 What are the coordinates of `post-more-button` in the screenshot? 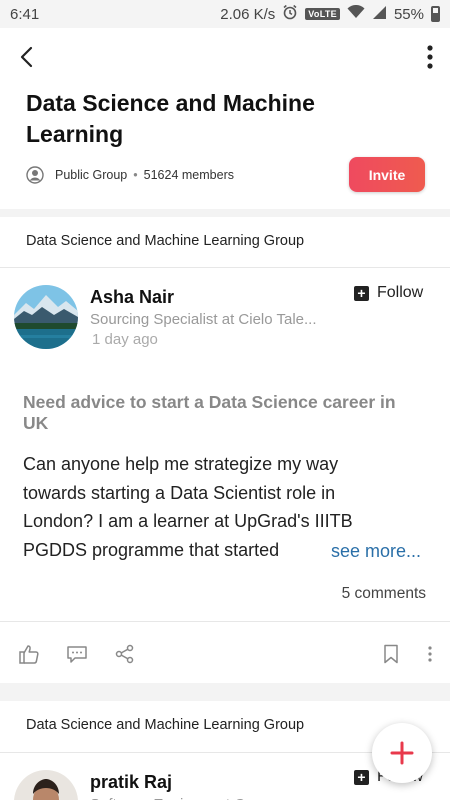 It's located at (430, 654).